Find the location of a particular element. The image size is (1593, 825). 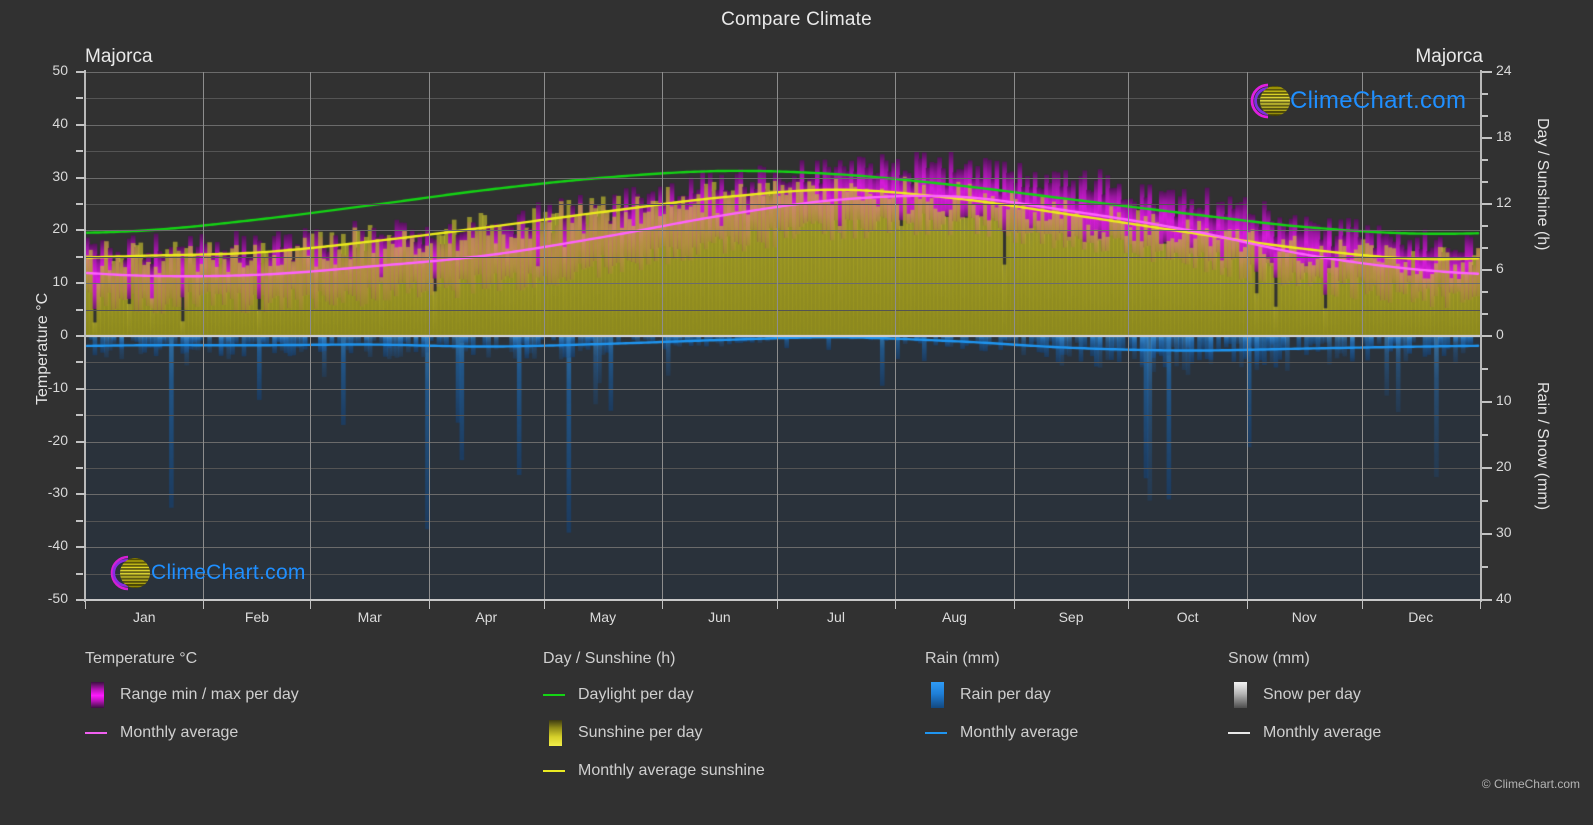

legend-item: Sunshine per day is located at coordinates (654, 733).